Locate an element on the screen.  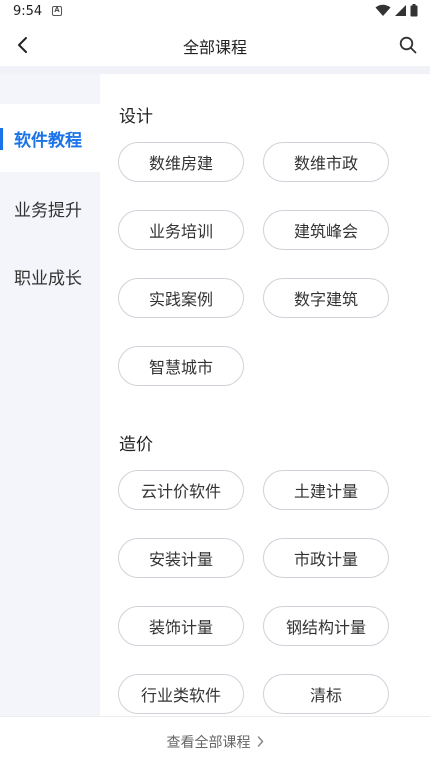
page-title: 全部课程 is located at coordinates (214, 47).